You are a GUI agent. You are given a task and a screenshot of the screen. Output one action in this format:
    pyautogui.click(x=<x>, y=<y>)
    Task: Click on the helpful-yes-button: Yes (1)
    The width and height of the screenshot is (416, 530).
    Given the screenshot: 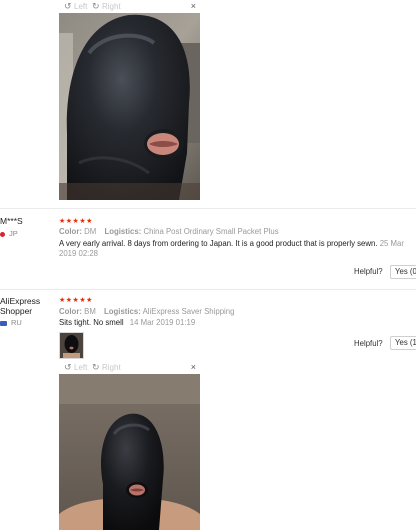 What is the action you would take?
    pyautogui.click(x=403, y=343)
    